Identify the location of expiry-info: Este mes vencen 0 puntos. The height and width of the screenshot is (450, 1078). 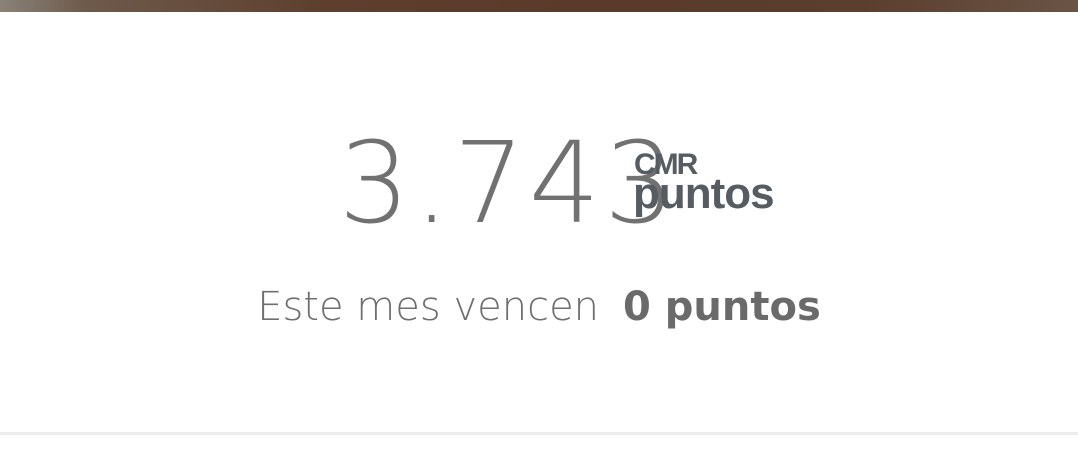
(539, 307).